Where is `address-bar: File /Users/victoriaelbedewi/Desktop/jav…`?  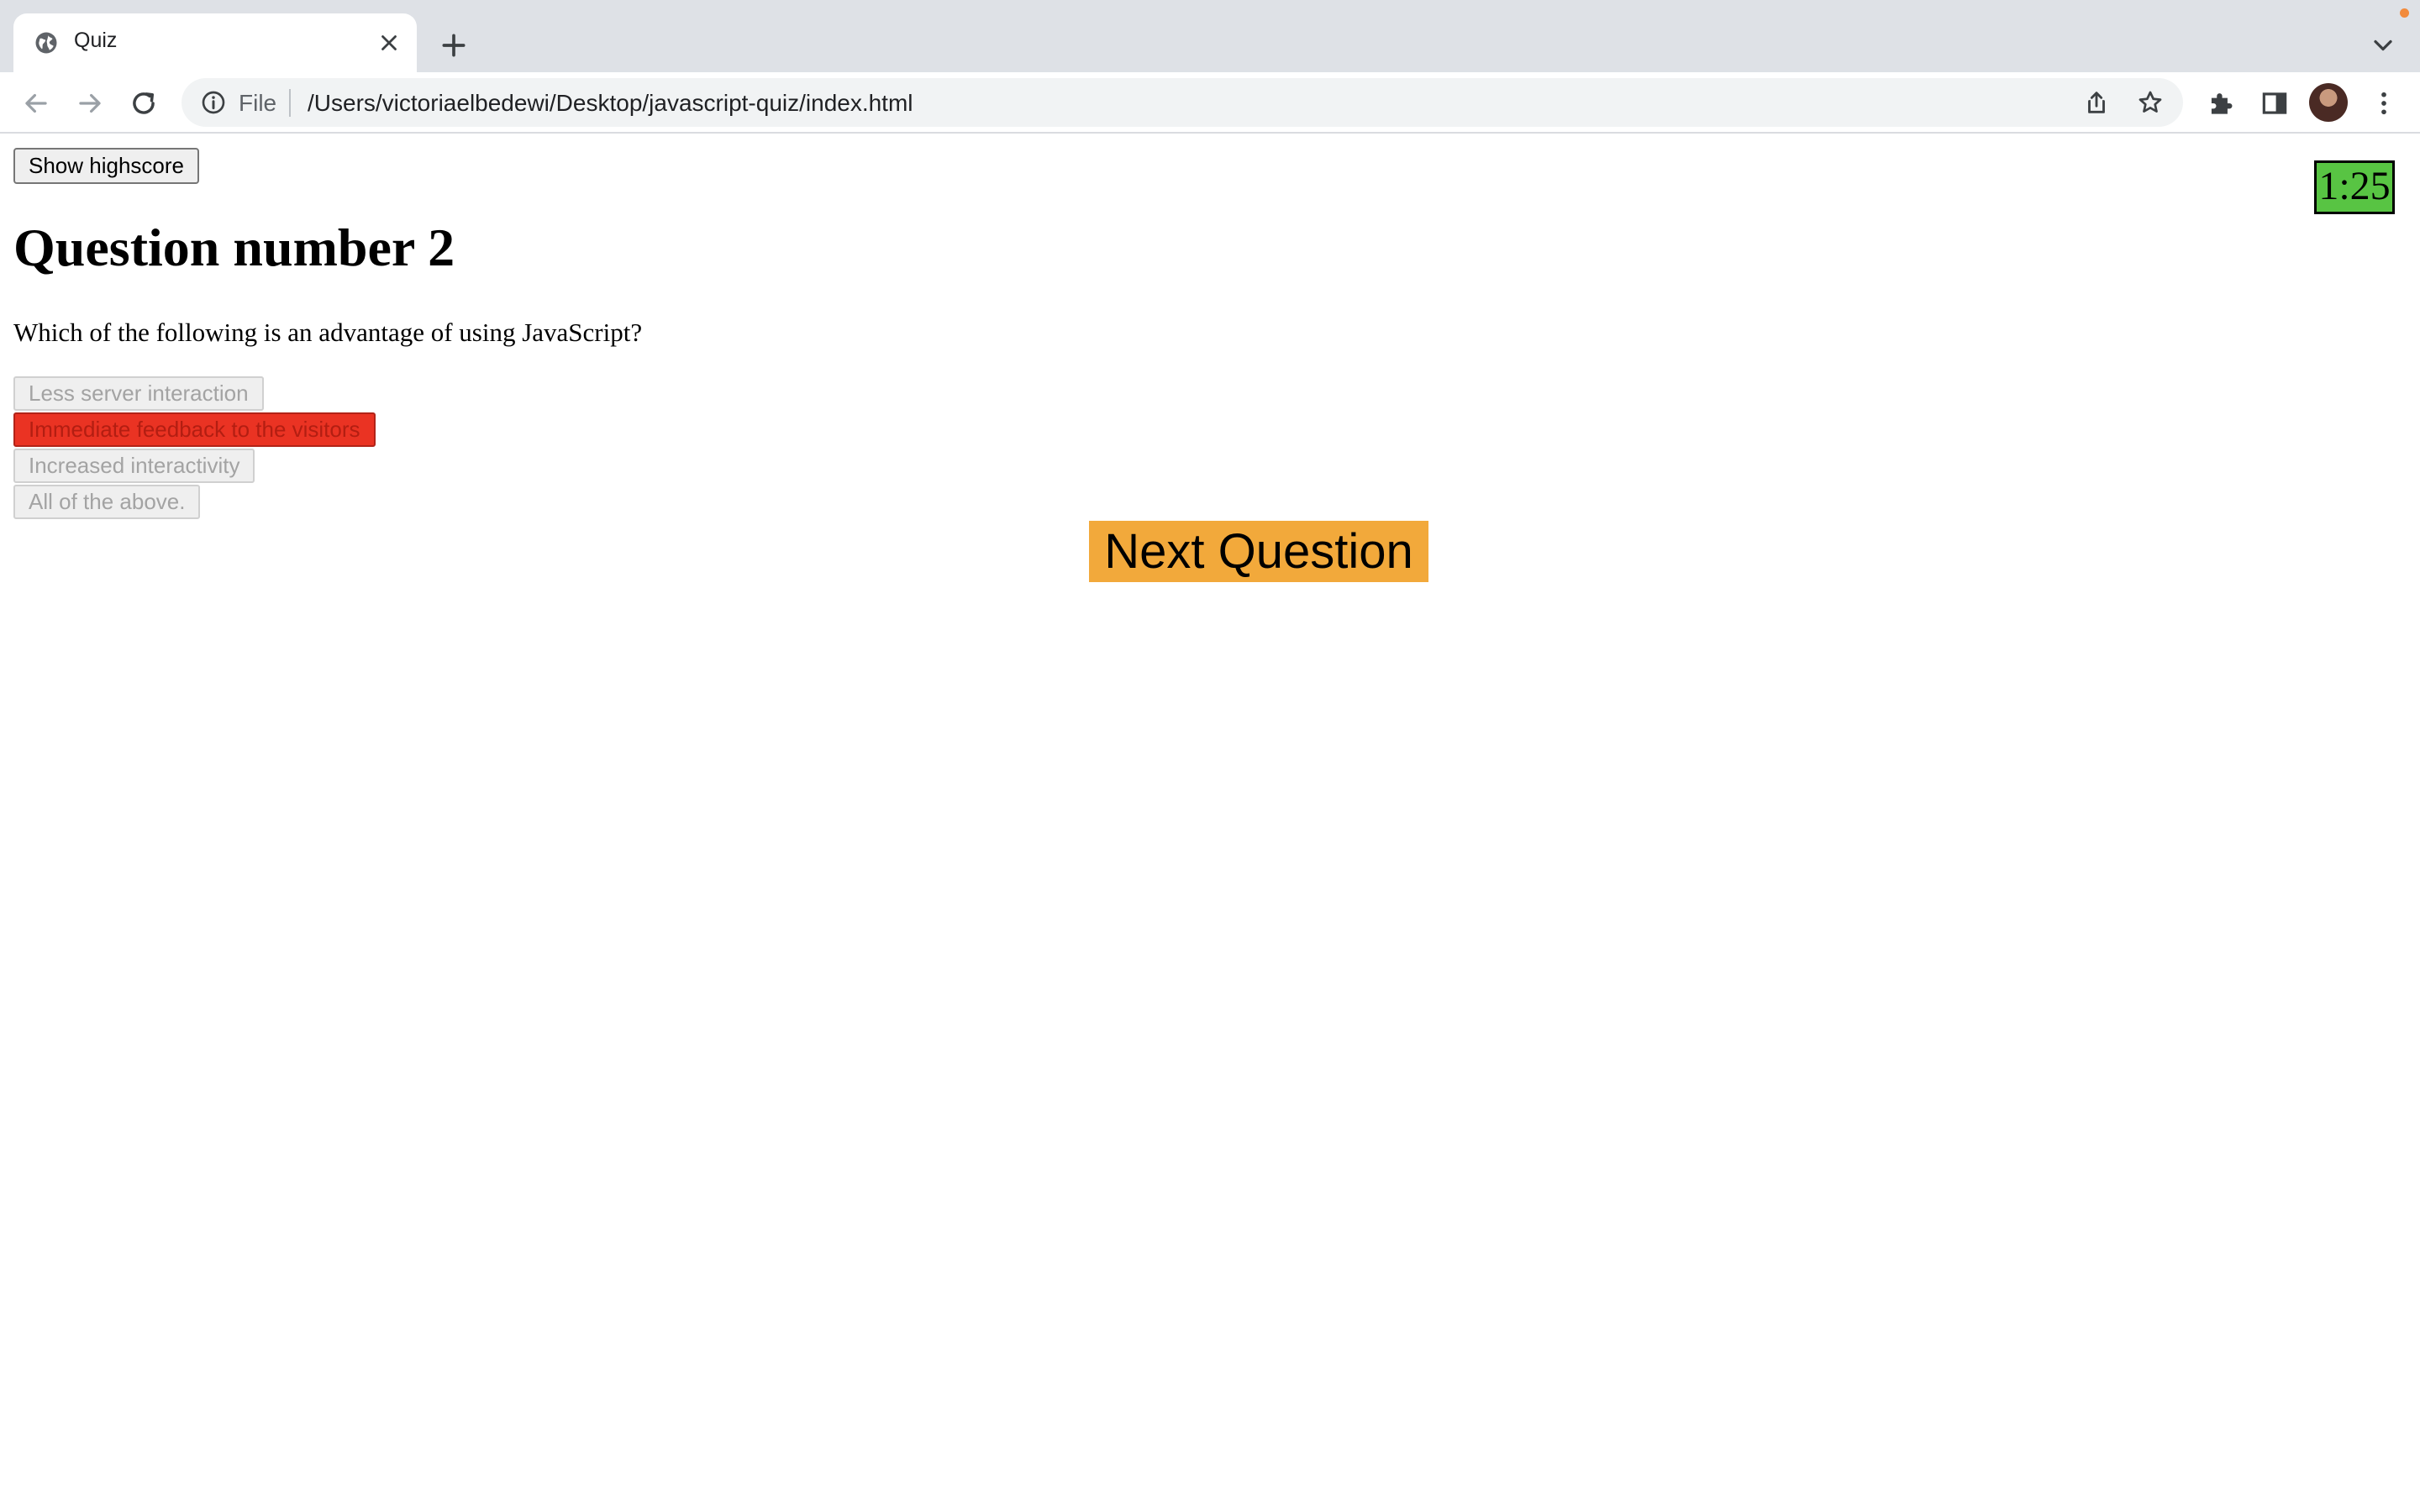 address-bar: File /Users/victoriaelbedewi/Desktop/jav… is located at coordinates (1182, 102).